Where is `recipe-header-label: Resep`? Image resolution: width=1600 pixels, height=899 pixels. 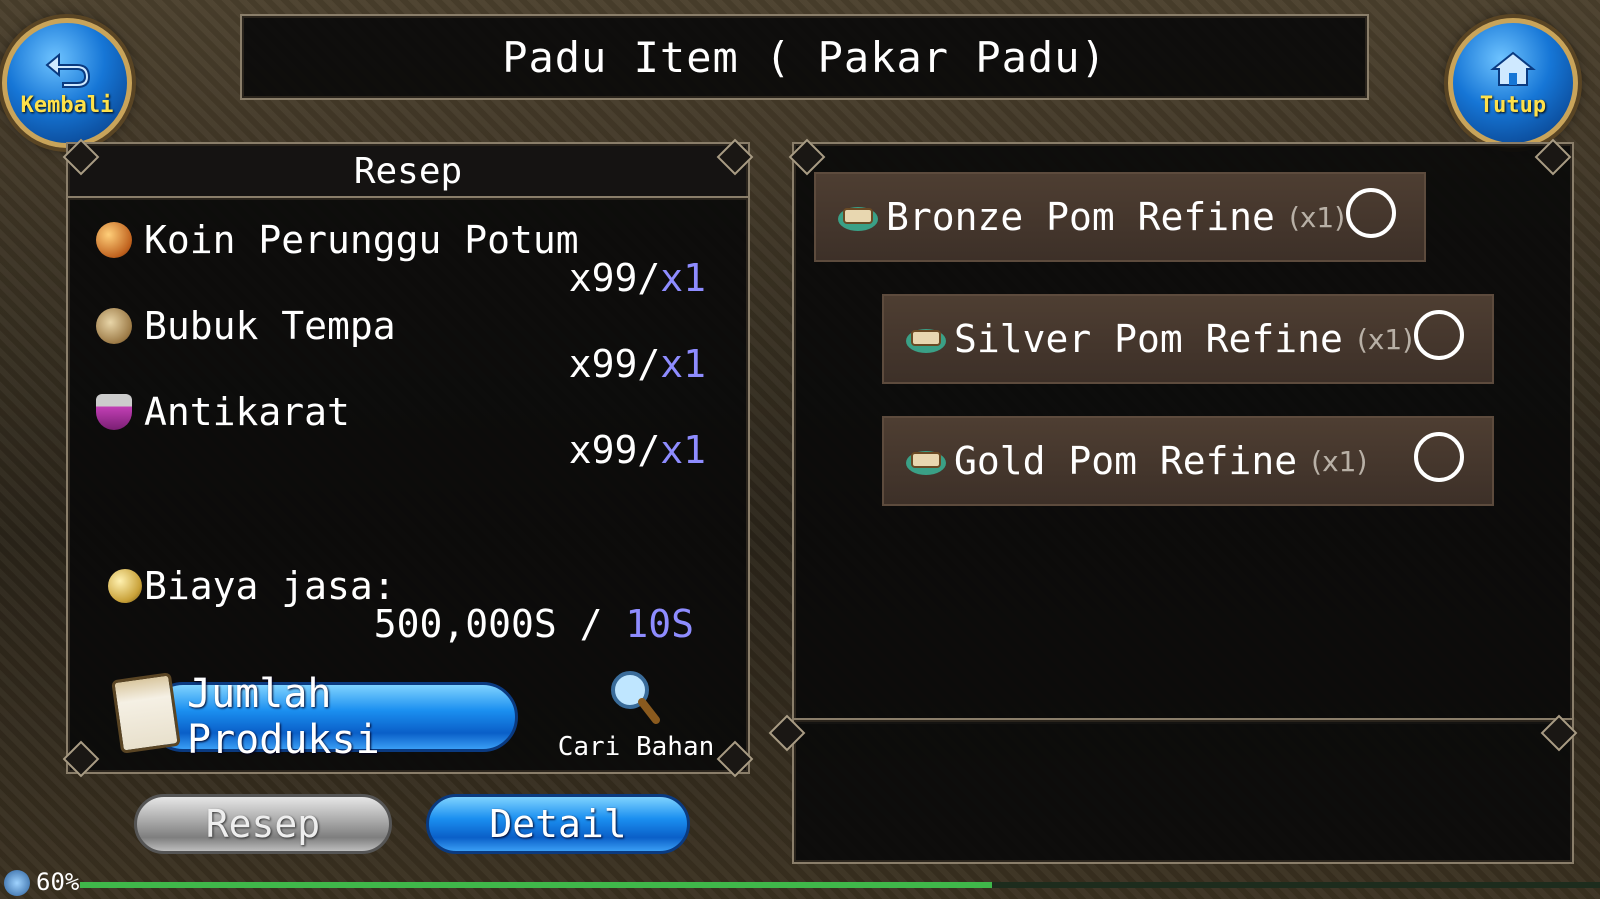 recipe-header-label: Resep is located at coordinates (408, 171).